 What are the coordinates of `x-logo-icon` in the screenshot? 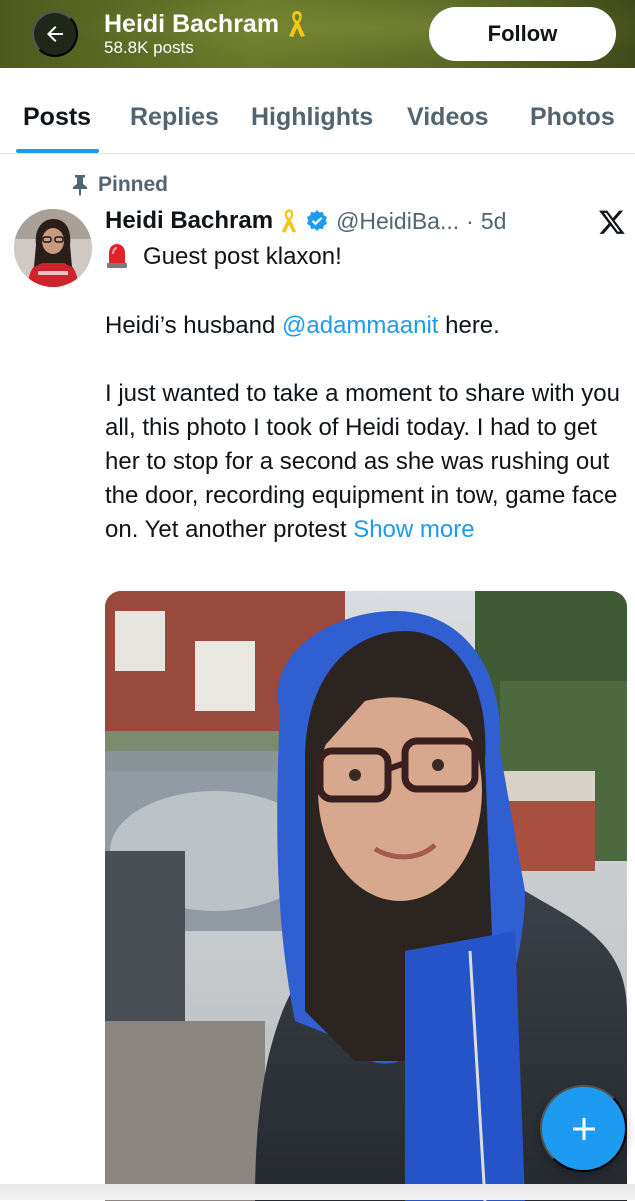 It's located at (612, 222).